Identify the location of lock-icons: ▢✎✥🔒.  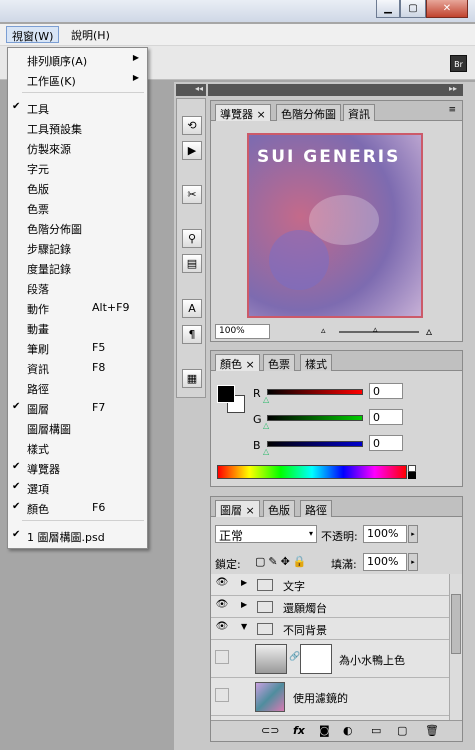
(282, 561).